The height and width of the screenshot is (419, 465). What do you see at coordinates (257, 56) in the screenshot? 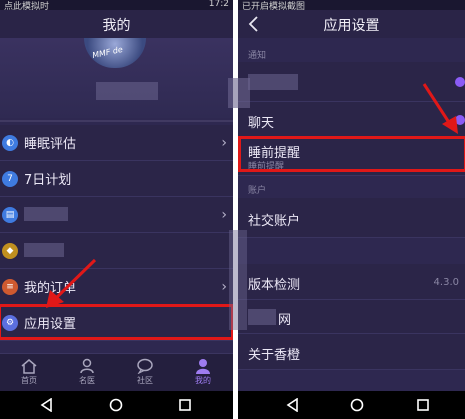
I see `section-header-notify: 通知` at bounding box center [257, 56].